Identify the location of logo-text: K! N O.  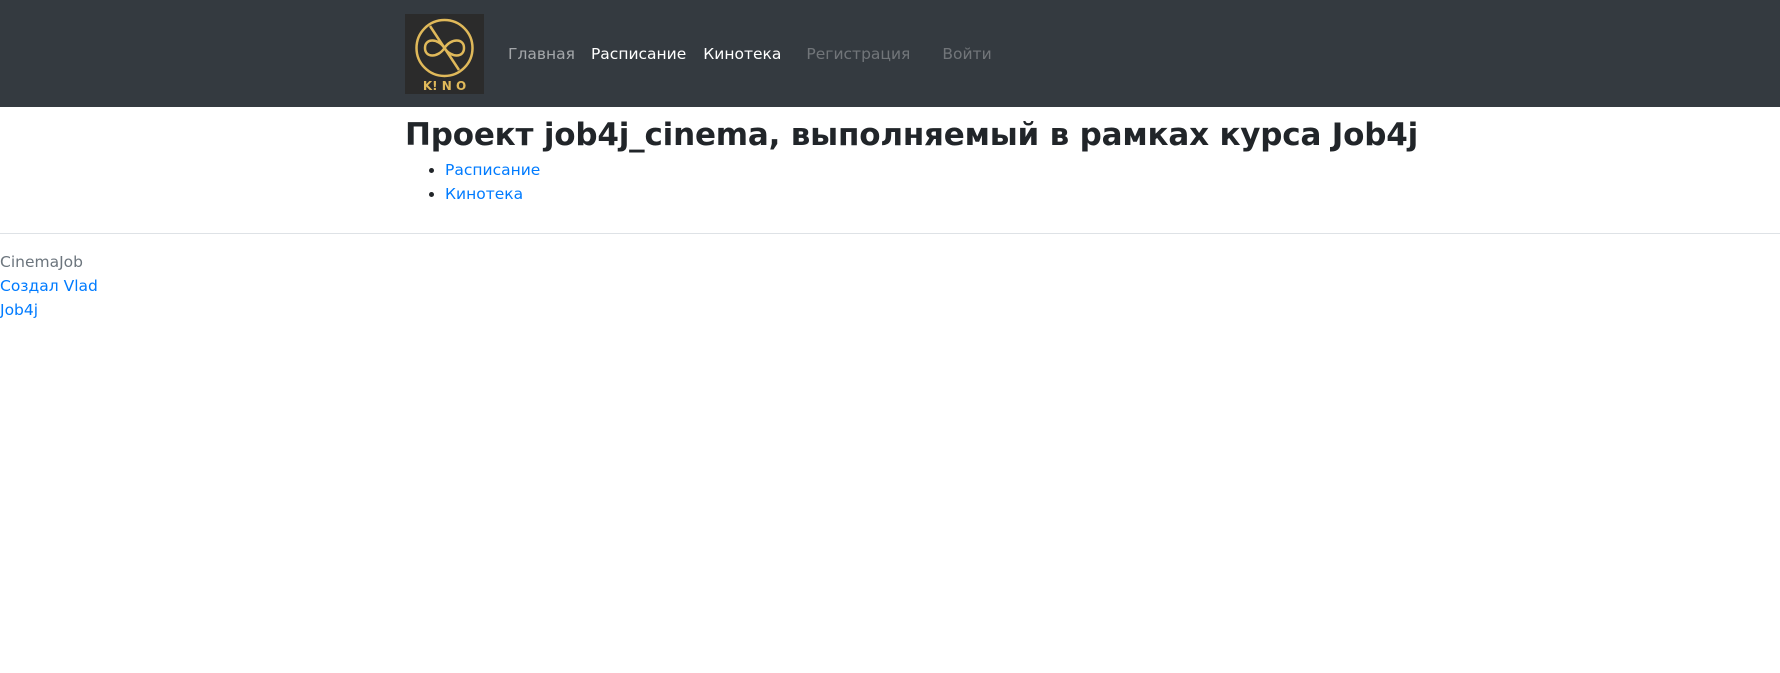
(444, 86).